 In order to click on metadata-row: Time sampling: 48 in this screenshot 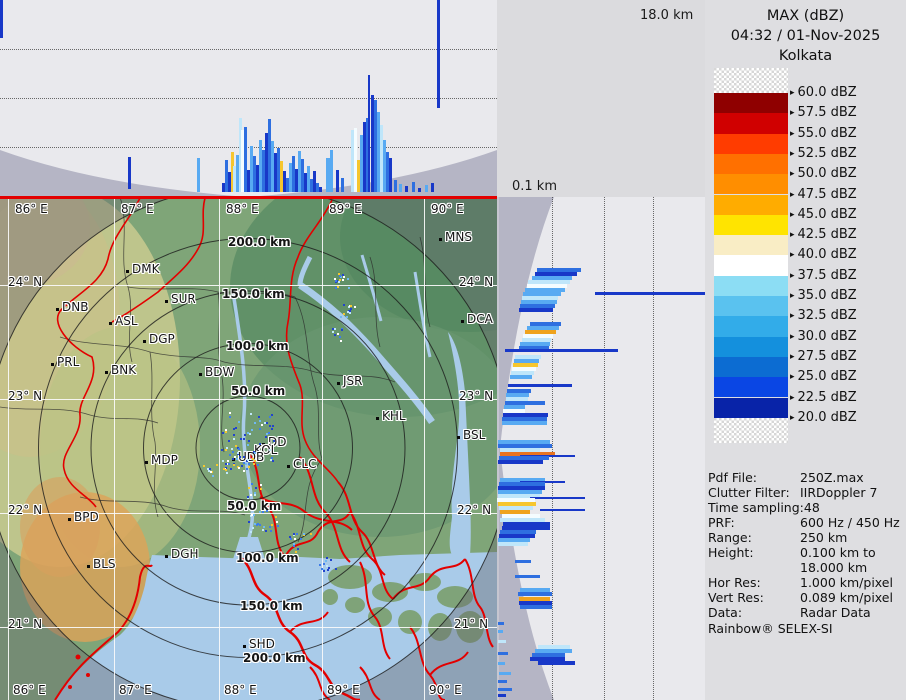, I will do `click(807, 507)`.